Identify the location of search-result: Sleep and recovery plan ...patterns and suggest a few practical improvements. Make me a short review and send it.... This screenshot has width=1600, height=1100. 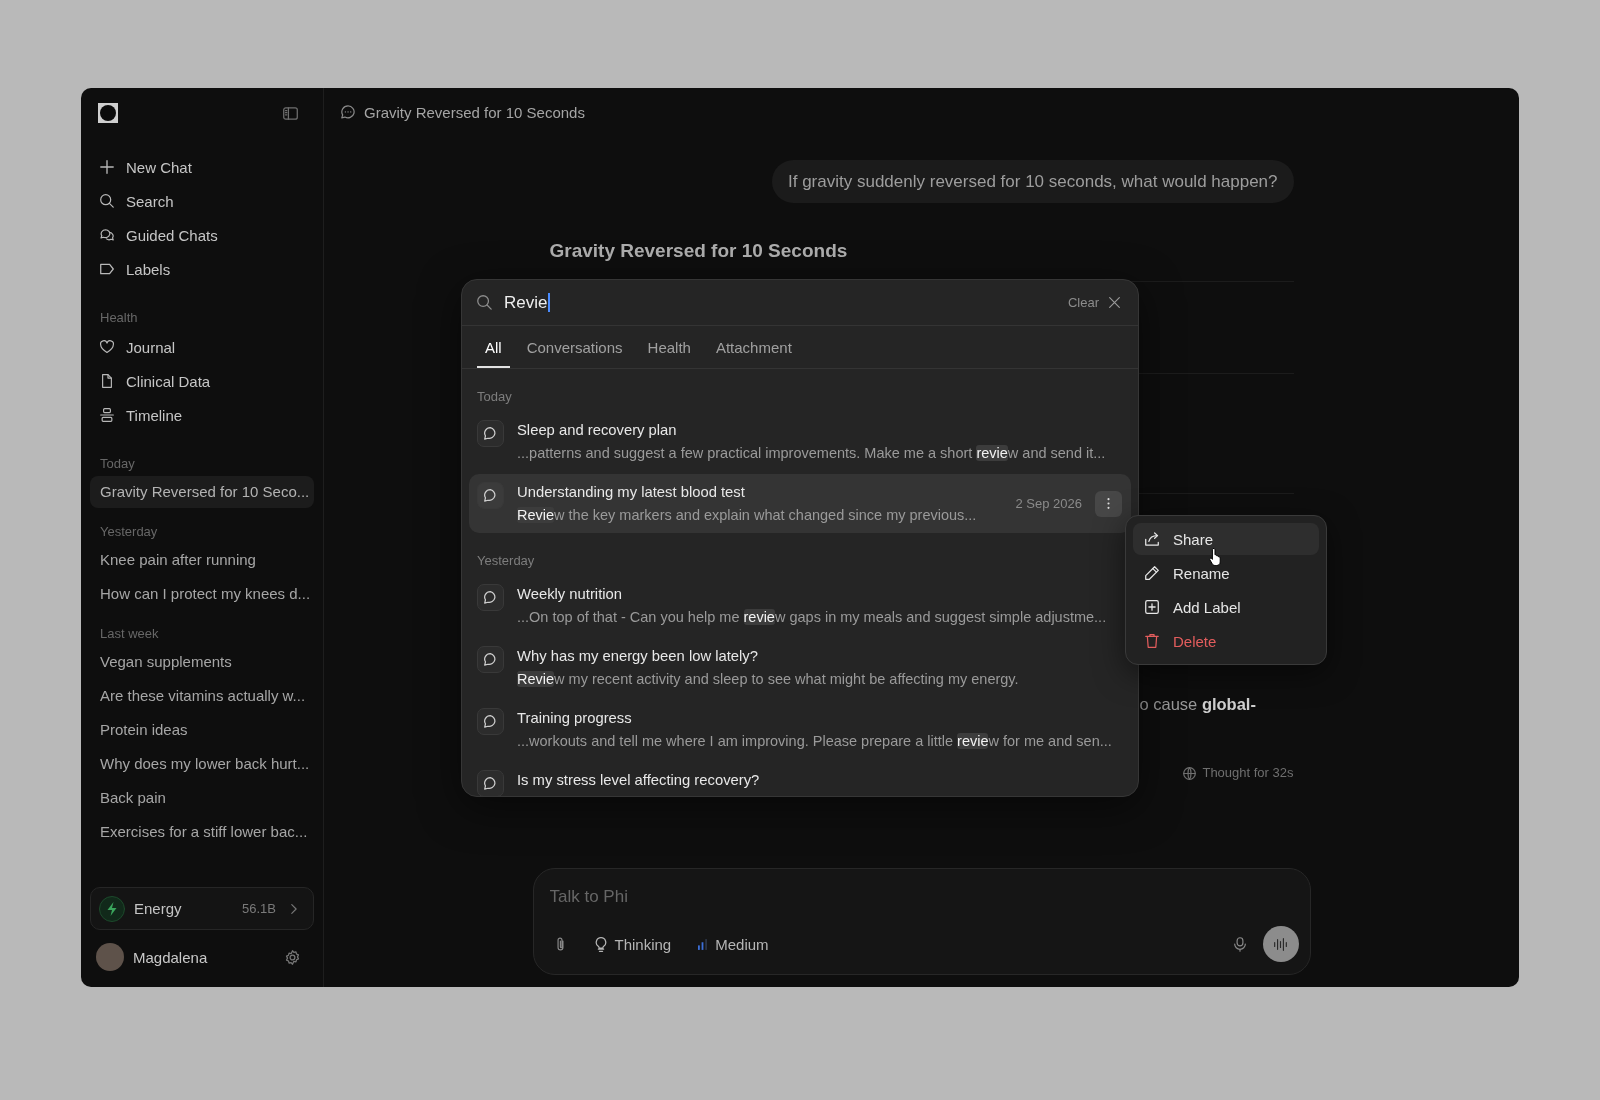
(800, 441).